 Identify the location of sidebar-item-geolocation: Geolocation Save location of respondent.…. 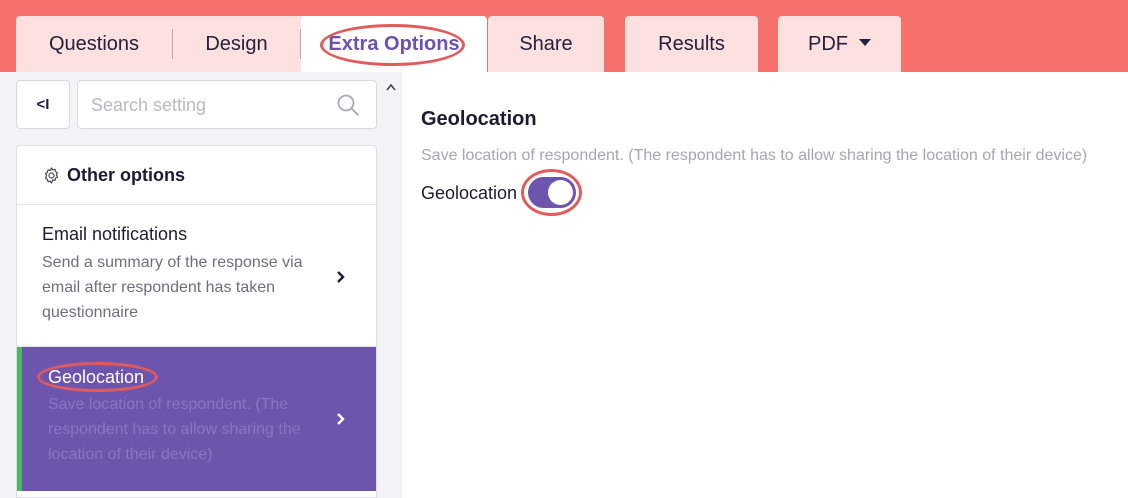
(196, 419).